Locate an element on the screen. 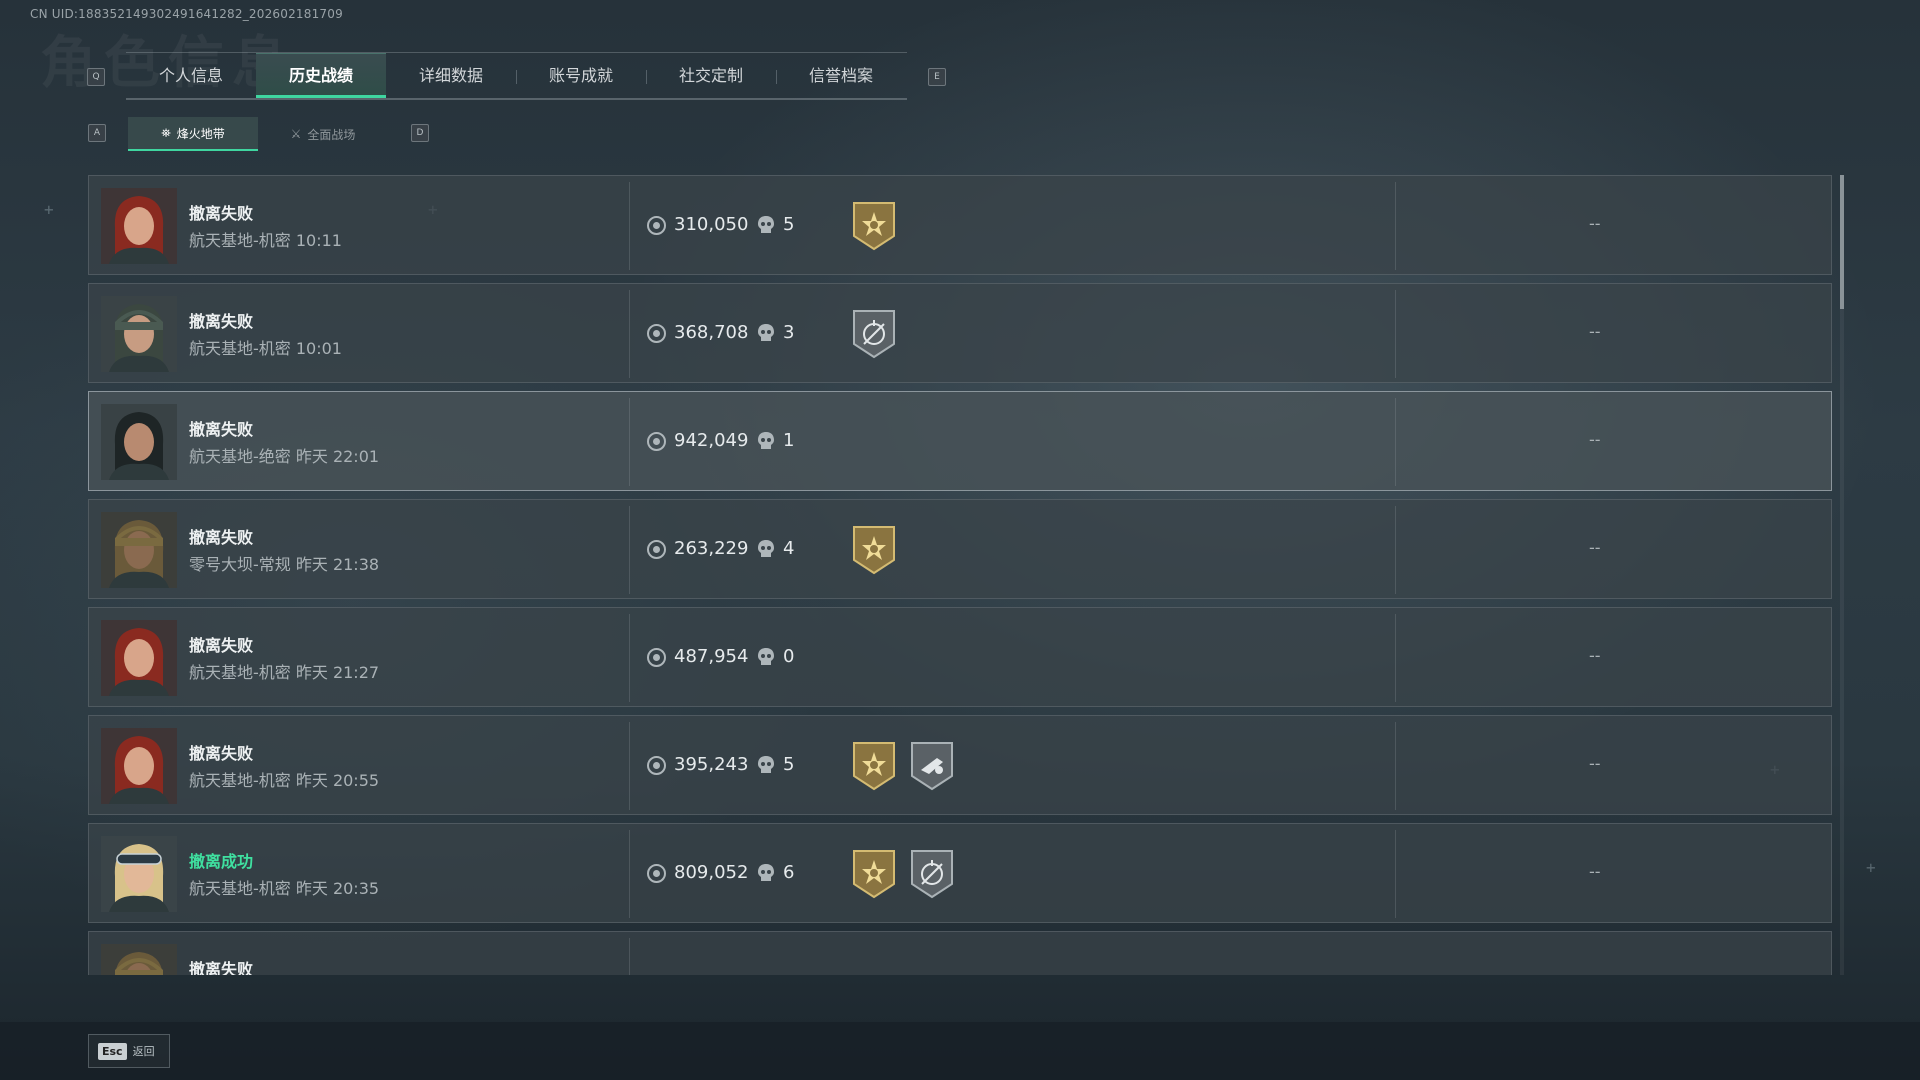  subtab-next-key: D is located at coordinates (420, 133).